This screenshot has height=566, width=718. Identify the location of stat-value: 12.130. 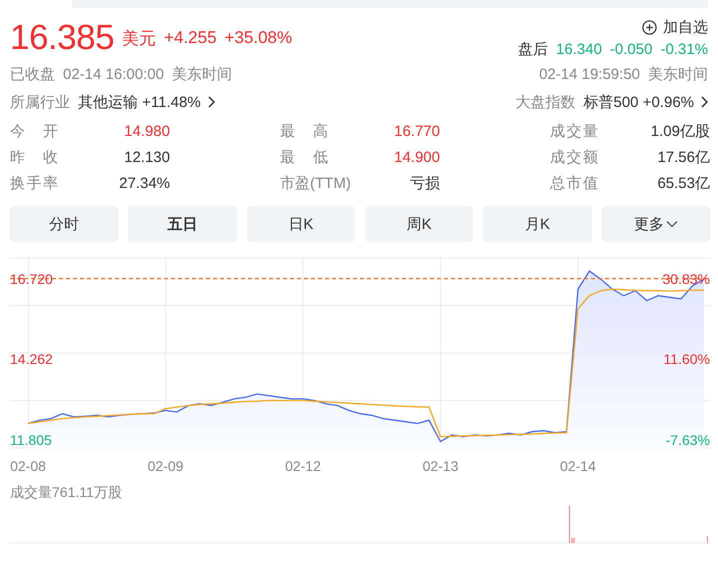
(147, 157).